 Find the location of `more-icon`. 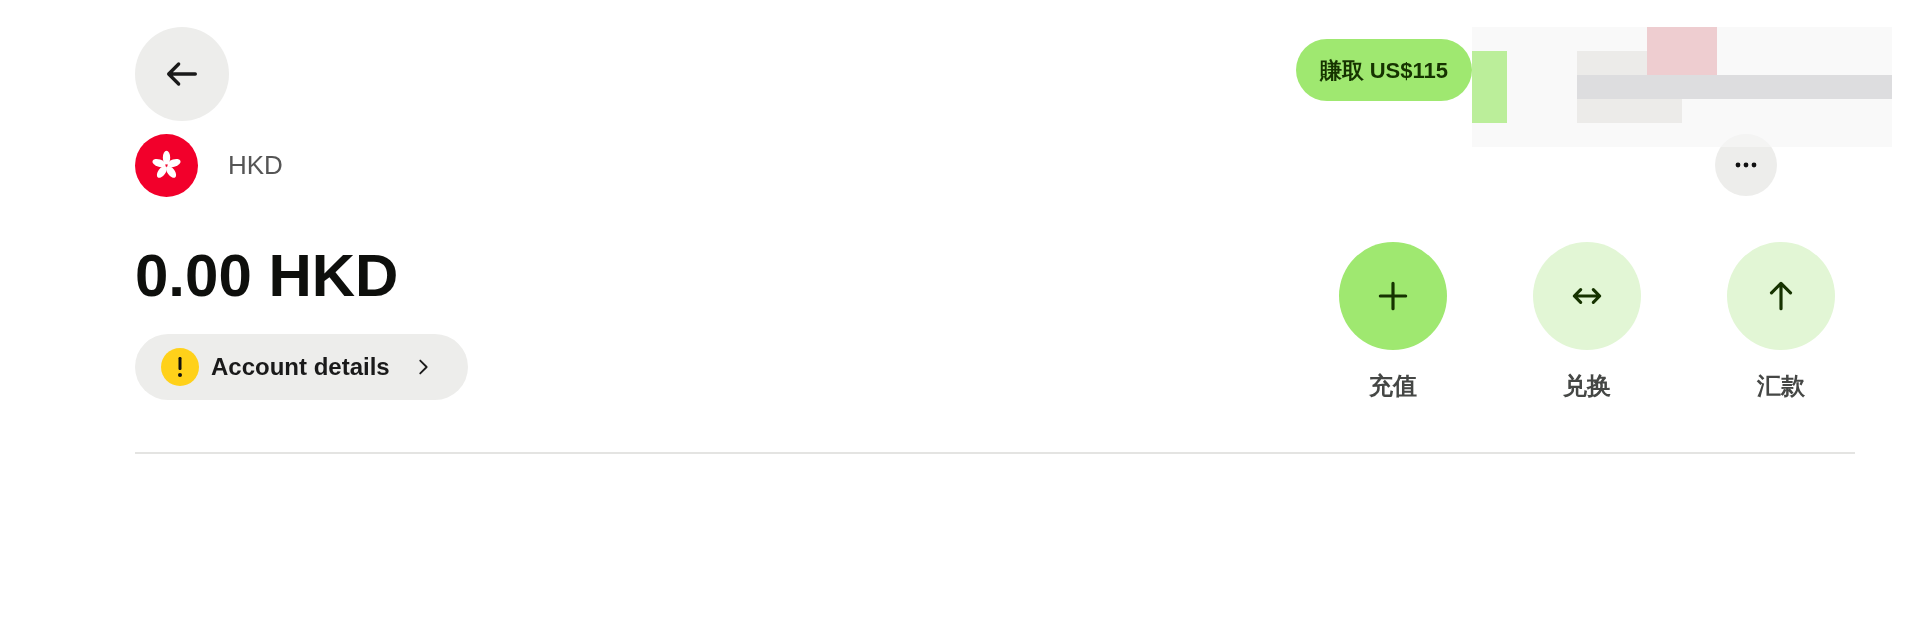

more-icon is located at coordinates (1746, 165).